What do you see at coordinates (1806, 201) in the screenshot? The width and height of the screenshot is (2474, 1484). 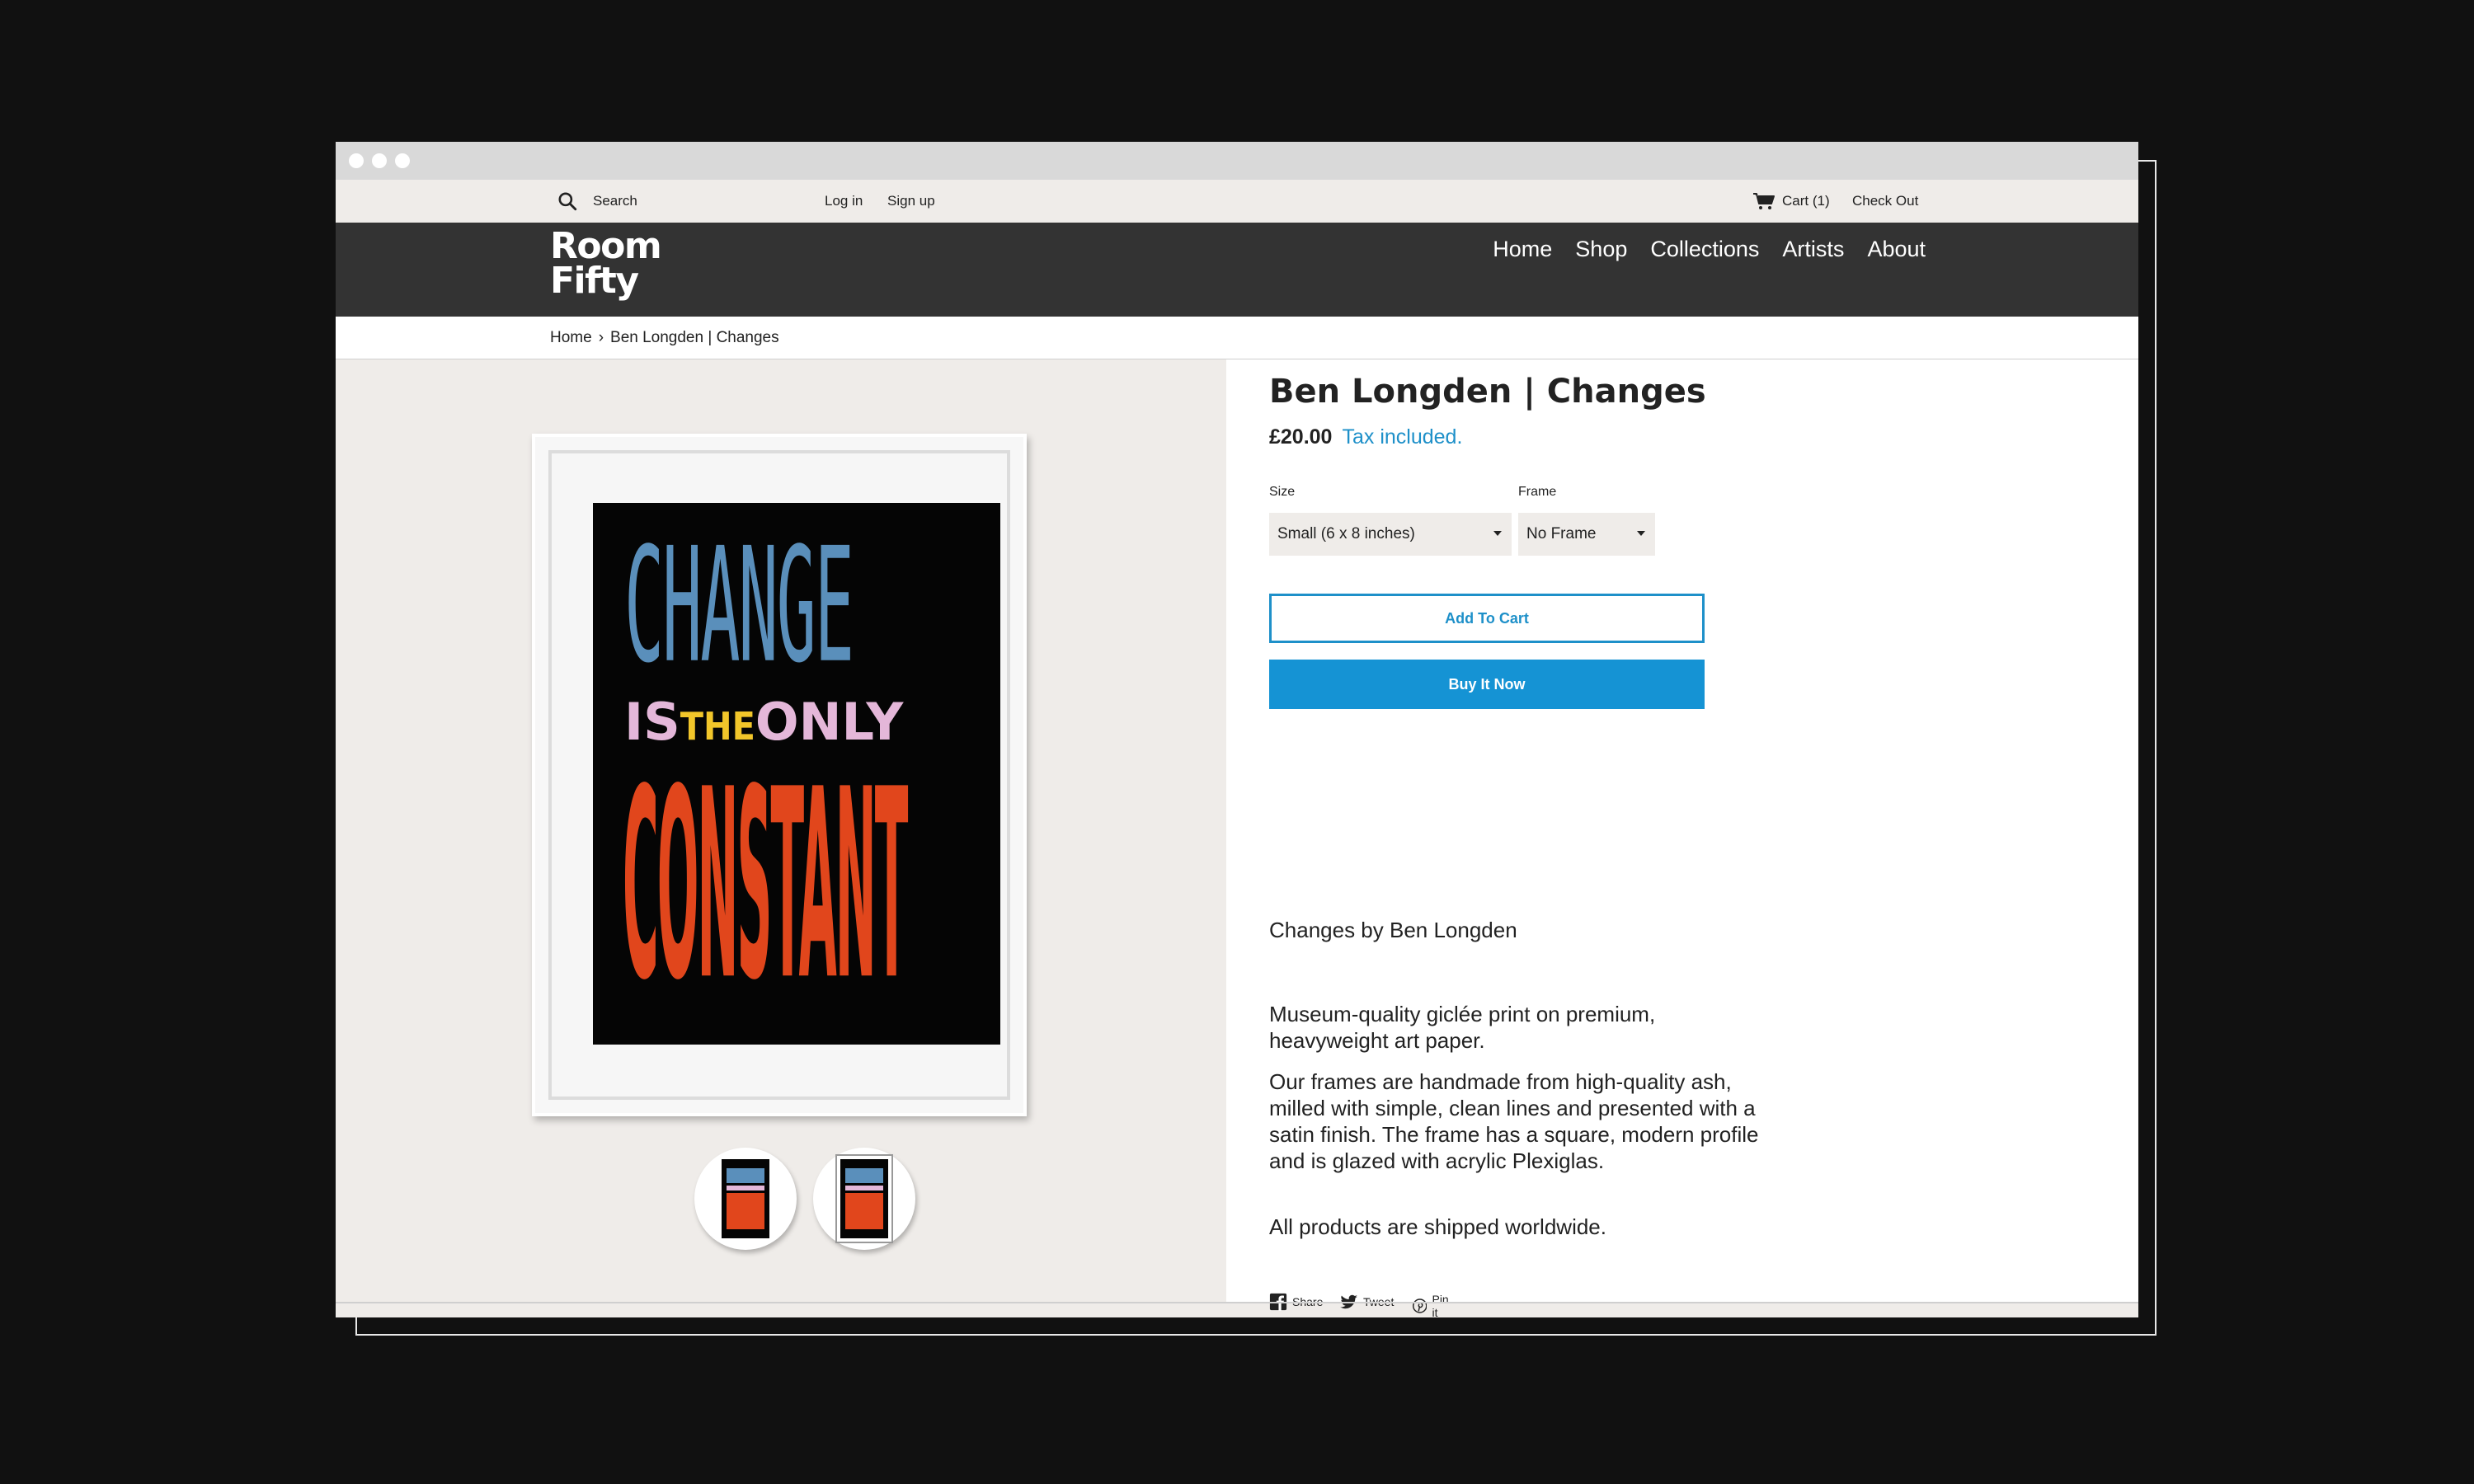 I see `cart-label: Cart (1)` at bounding box center [1806, 201].